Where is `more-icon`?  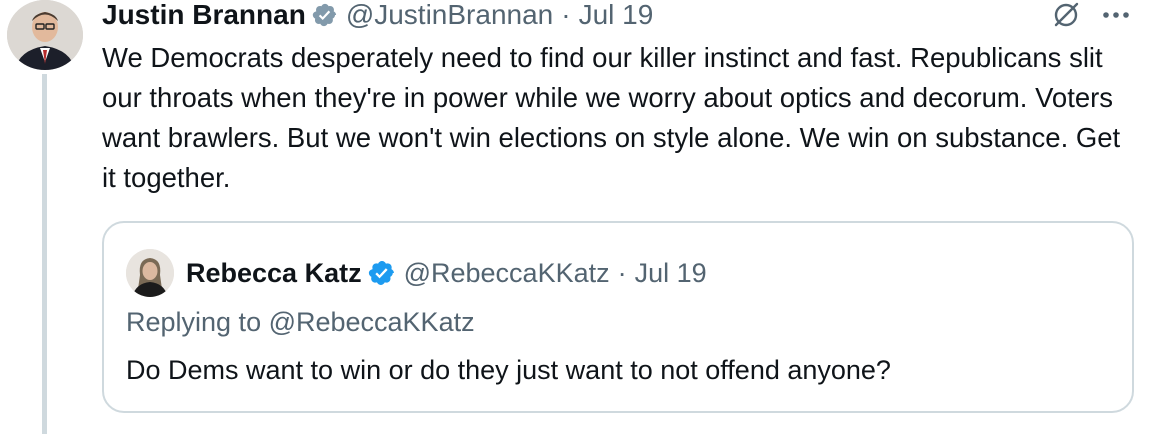 more-icon is located at coordinates (1116, 15).